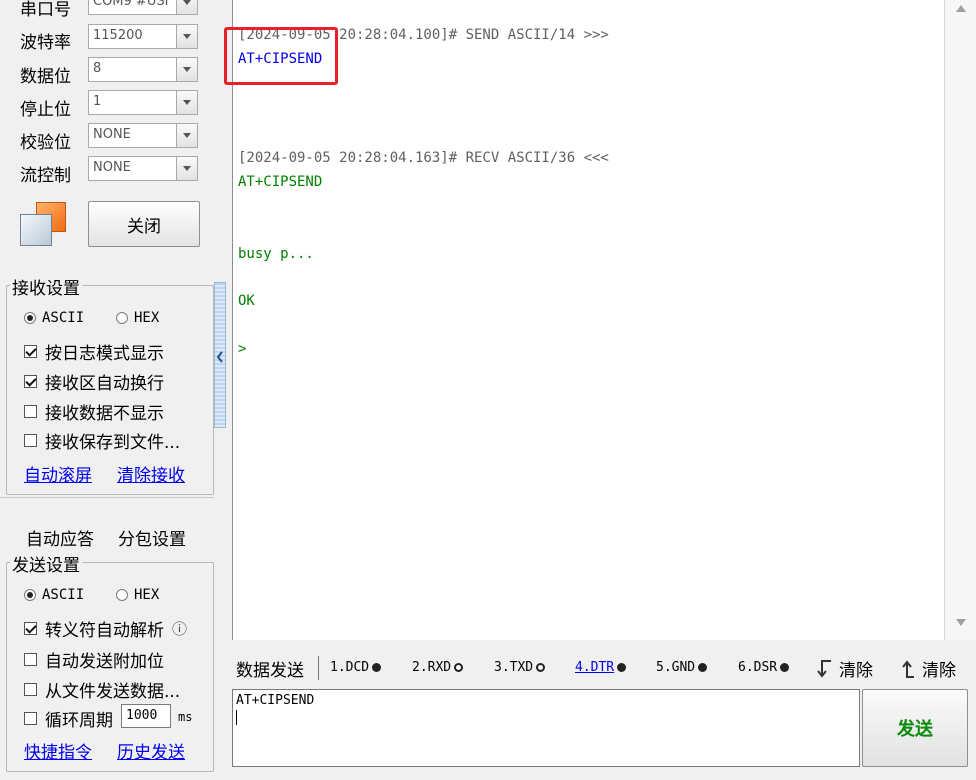 The width and height of the screenshot is (976, 780). Describe the element at coordinates (147, 595) in the screenshot. I see `send-hex-label: HEX` at that location.